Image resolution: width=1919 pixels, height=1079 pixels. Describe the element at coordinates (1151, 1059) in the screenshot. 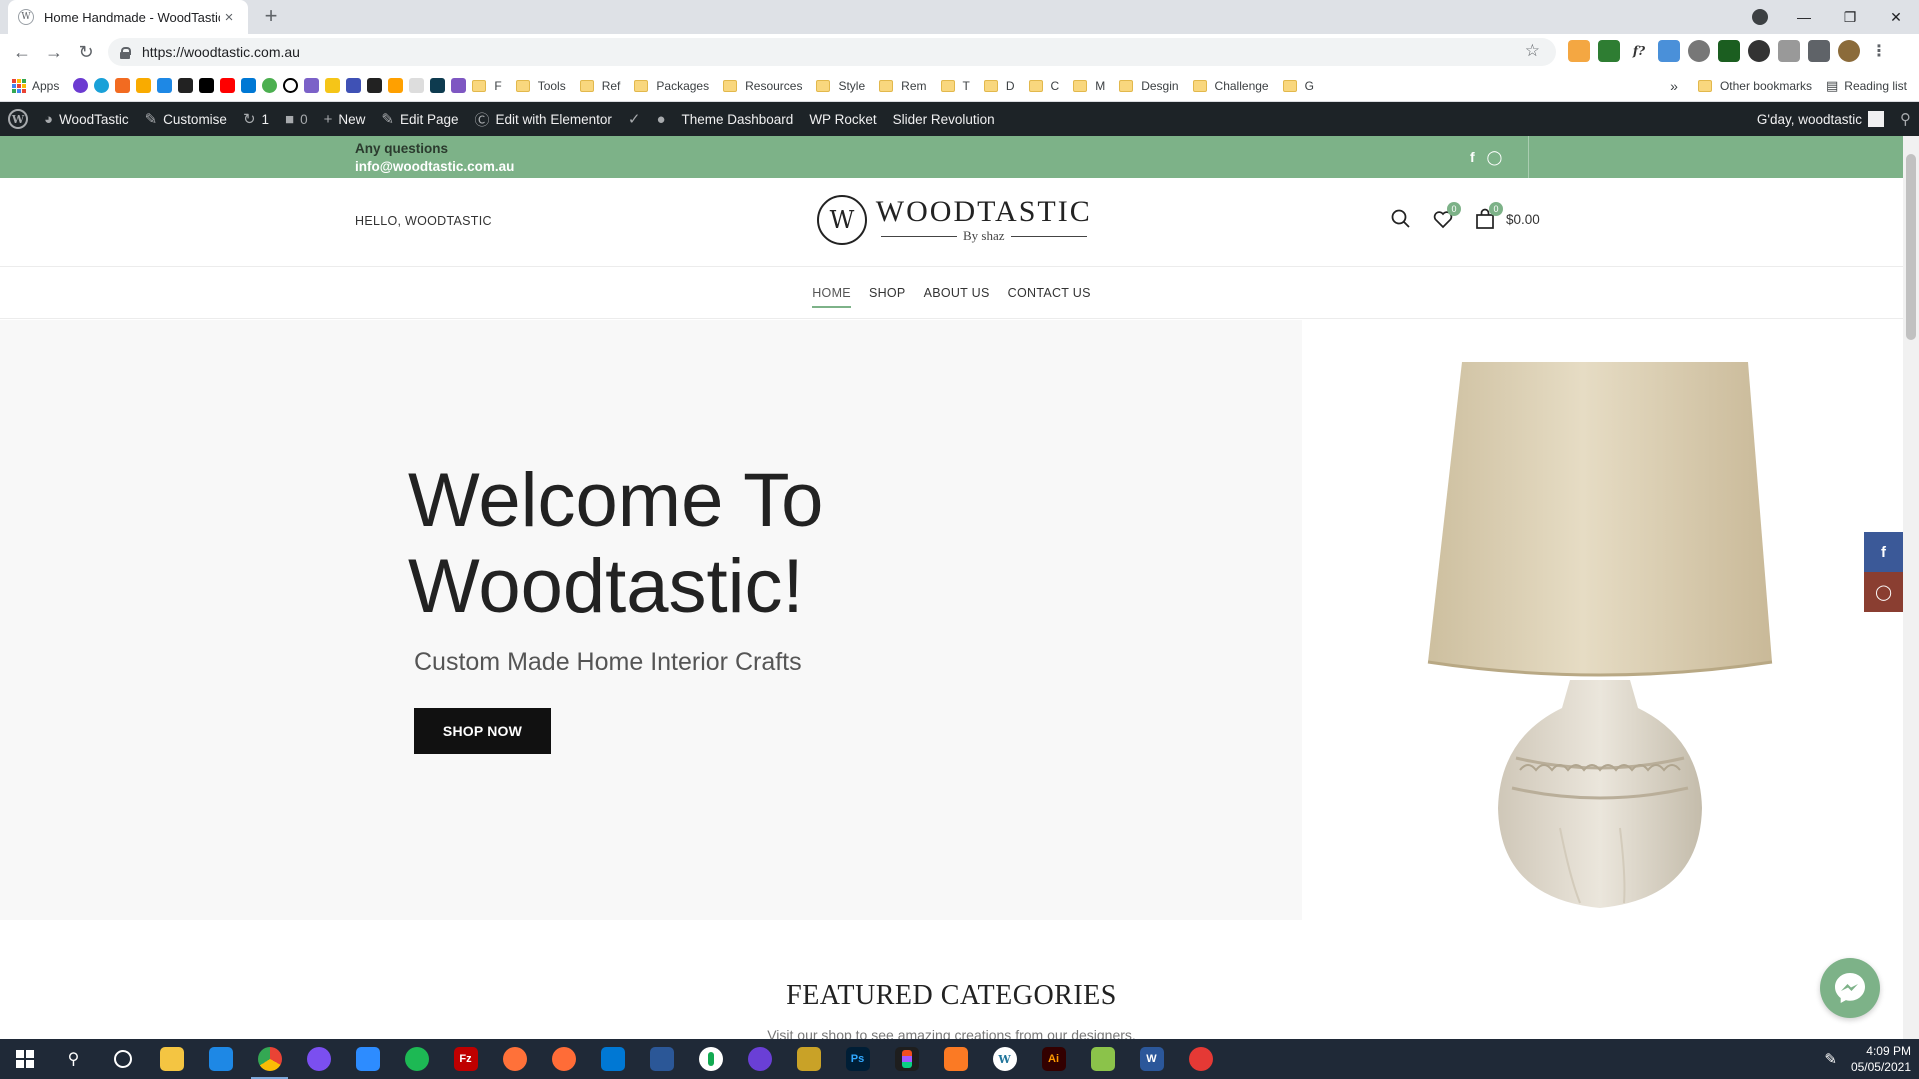

I see `word-icon: W` at that location.